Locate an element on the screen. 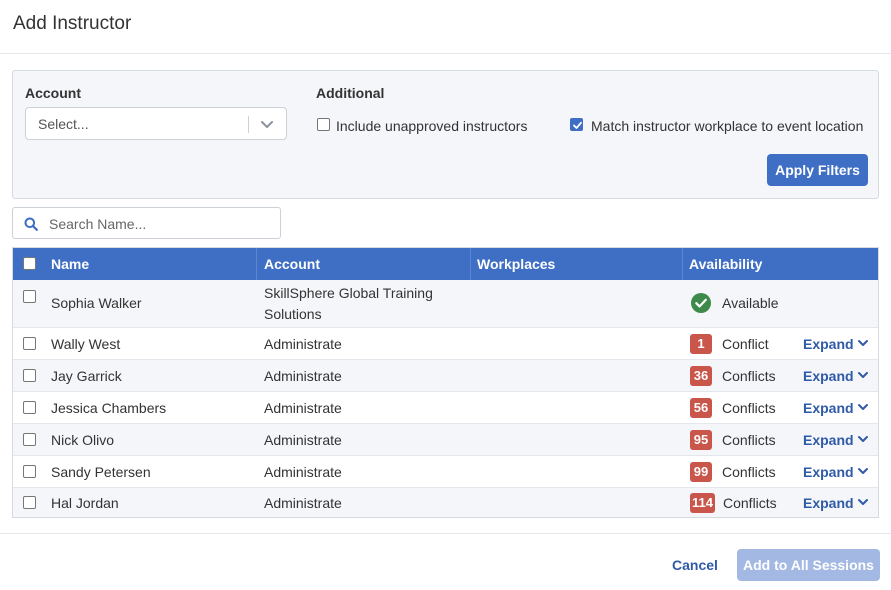 The width and height of the screenshot is (891, 590). select-all-checkbox is located at coordinates (29, 263).